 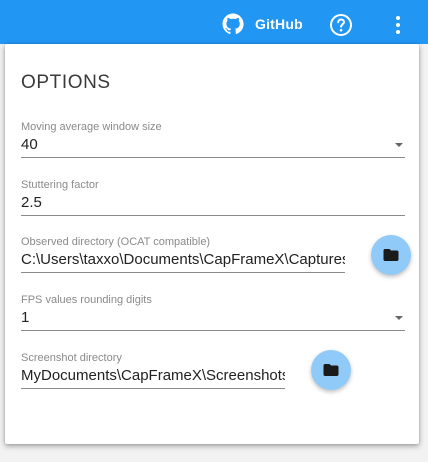 I want to click on stuttering-factor-field: Stuttering factor 2.5, so click(x=213, y=197).